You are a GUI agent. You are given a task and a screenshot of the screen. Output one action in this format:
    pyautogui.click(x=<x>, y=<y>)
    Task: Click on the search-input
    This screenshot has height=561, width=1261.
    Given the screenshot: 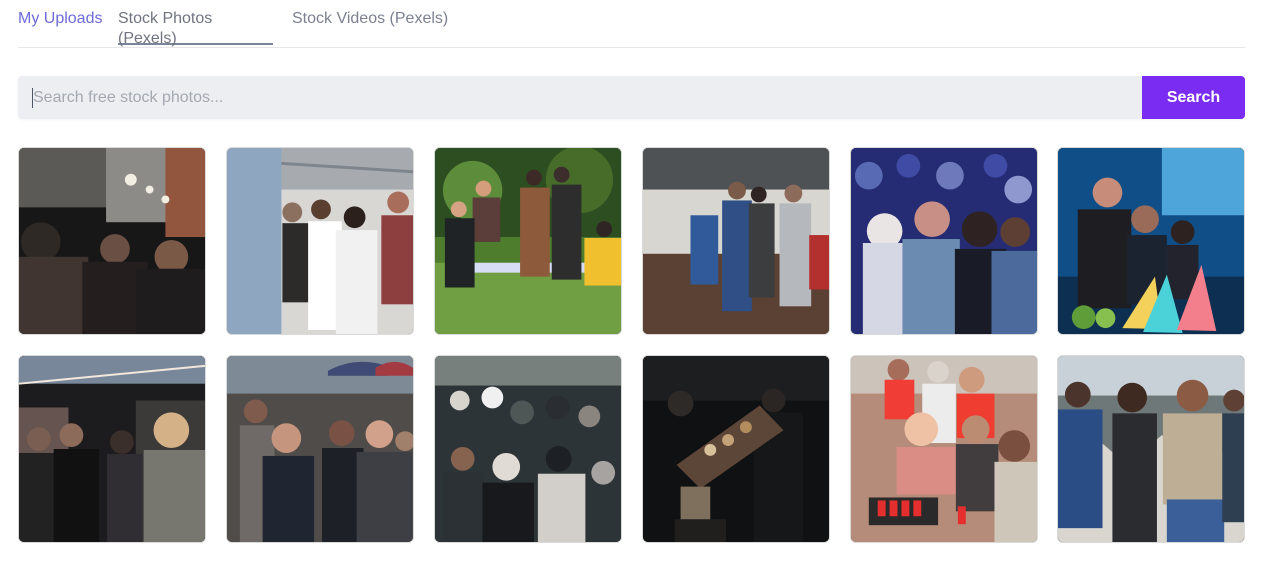 What is the action you would take?
    pyautogui.click(x=580, y=97)
    